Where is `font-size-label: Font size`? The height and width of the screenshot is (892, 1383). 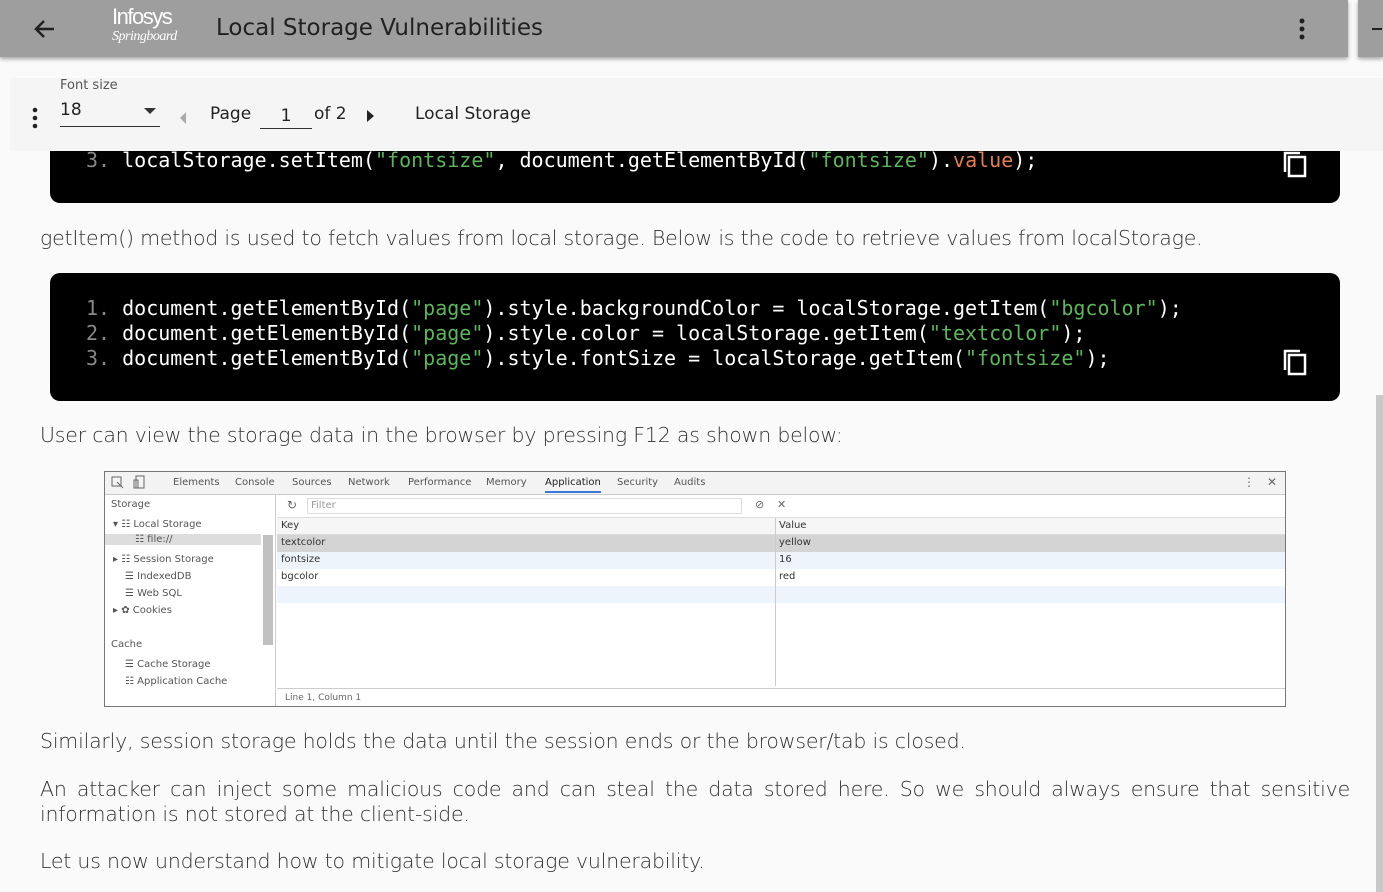 font-size-label: Font size is located at coordinates (89, 85).